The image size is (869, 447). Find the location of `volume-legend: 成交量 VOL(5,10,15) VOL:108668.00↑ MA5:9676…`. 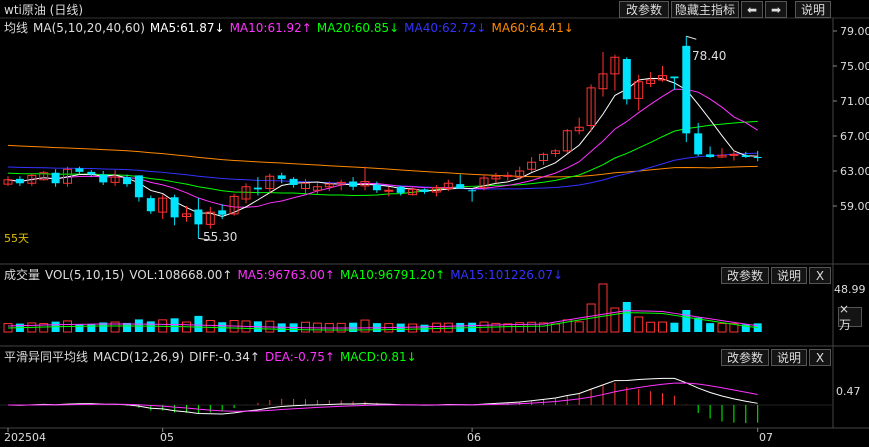

volume-legend: 成交量 VOL(5,10,15) VOL:108668.00↑ MA5:9676… is located at coordinates (286, 274).